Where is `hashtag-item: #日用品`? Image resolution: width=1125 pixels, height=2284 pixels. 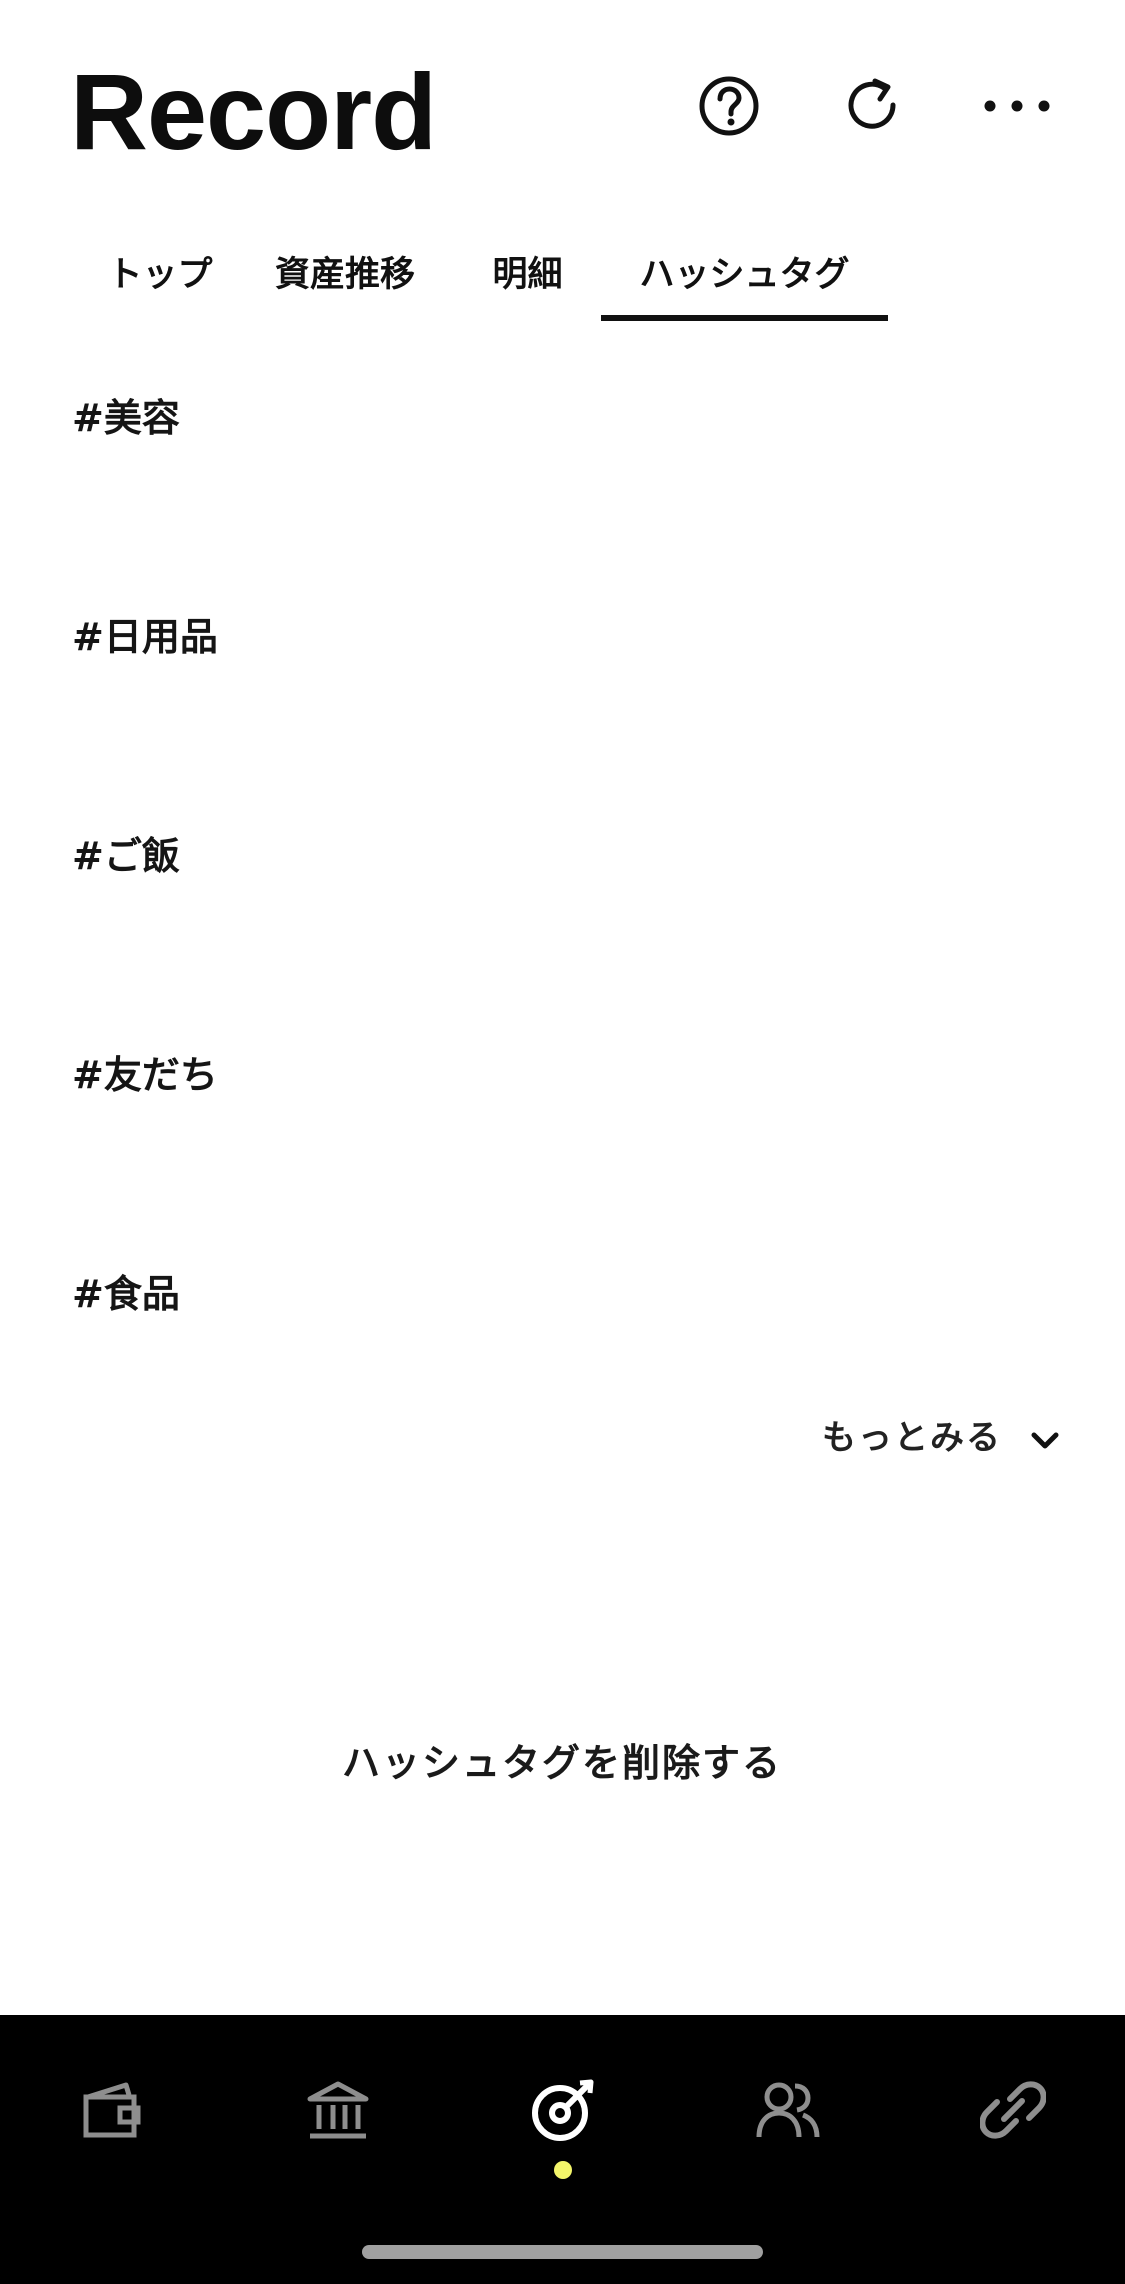 hashtag-item: #日用品 is located at coordinates (572, 718).